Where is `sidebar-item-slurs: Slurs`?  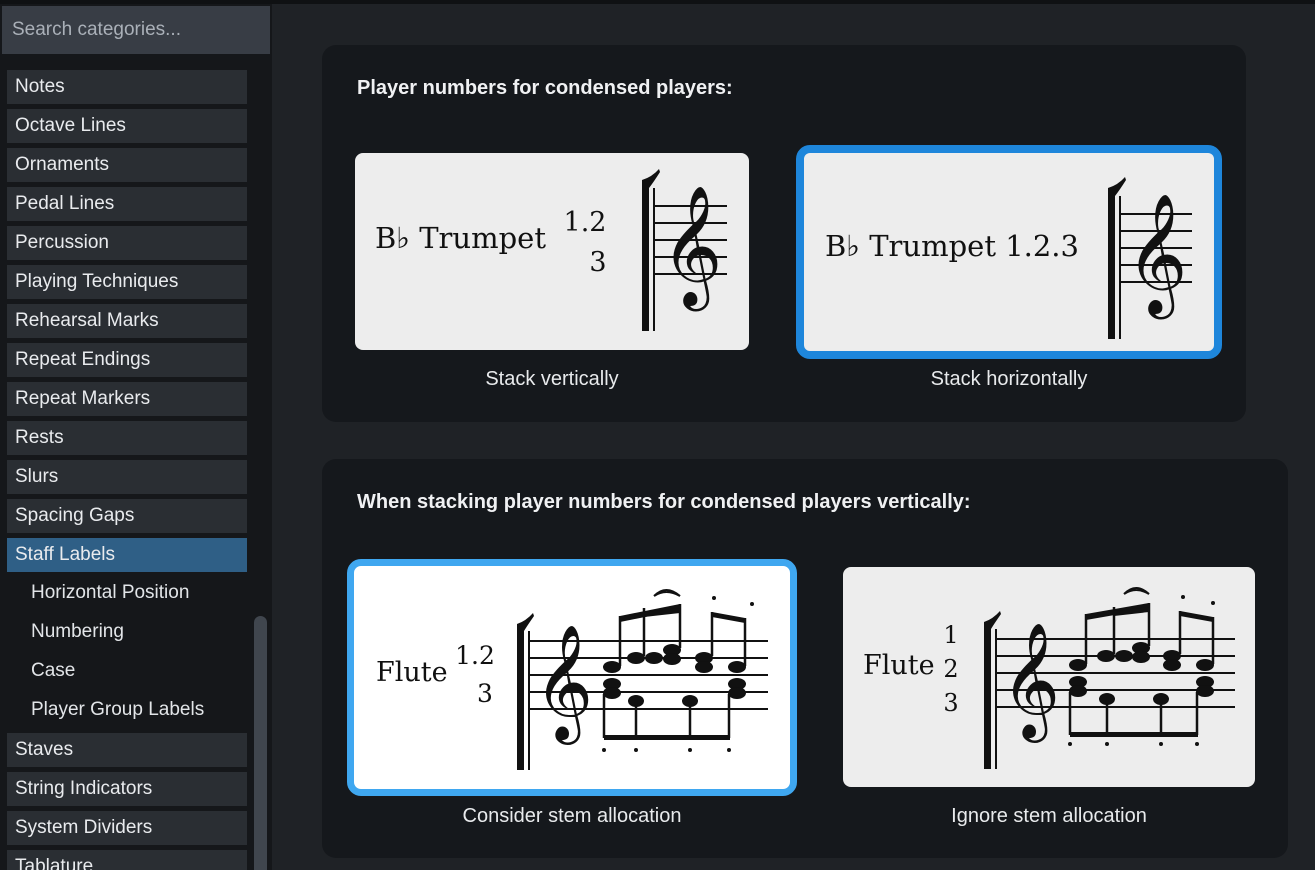
sidebar-item-slurs: Slurs is located at coordinates (127, 477).